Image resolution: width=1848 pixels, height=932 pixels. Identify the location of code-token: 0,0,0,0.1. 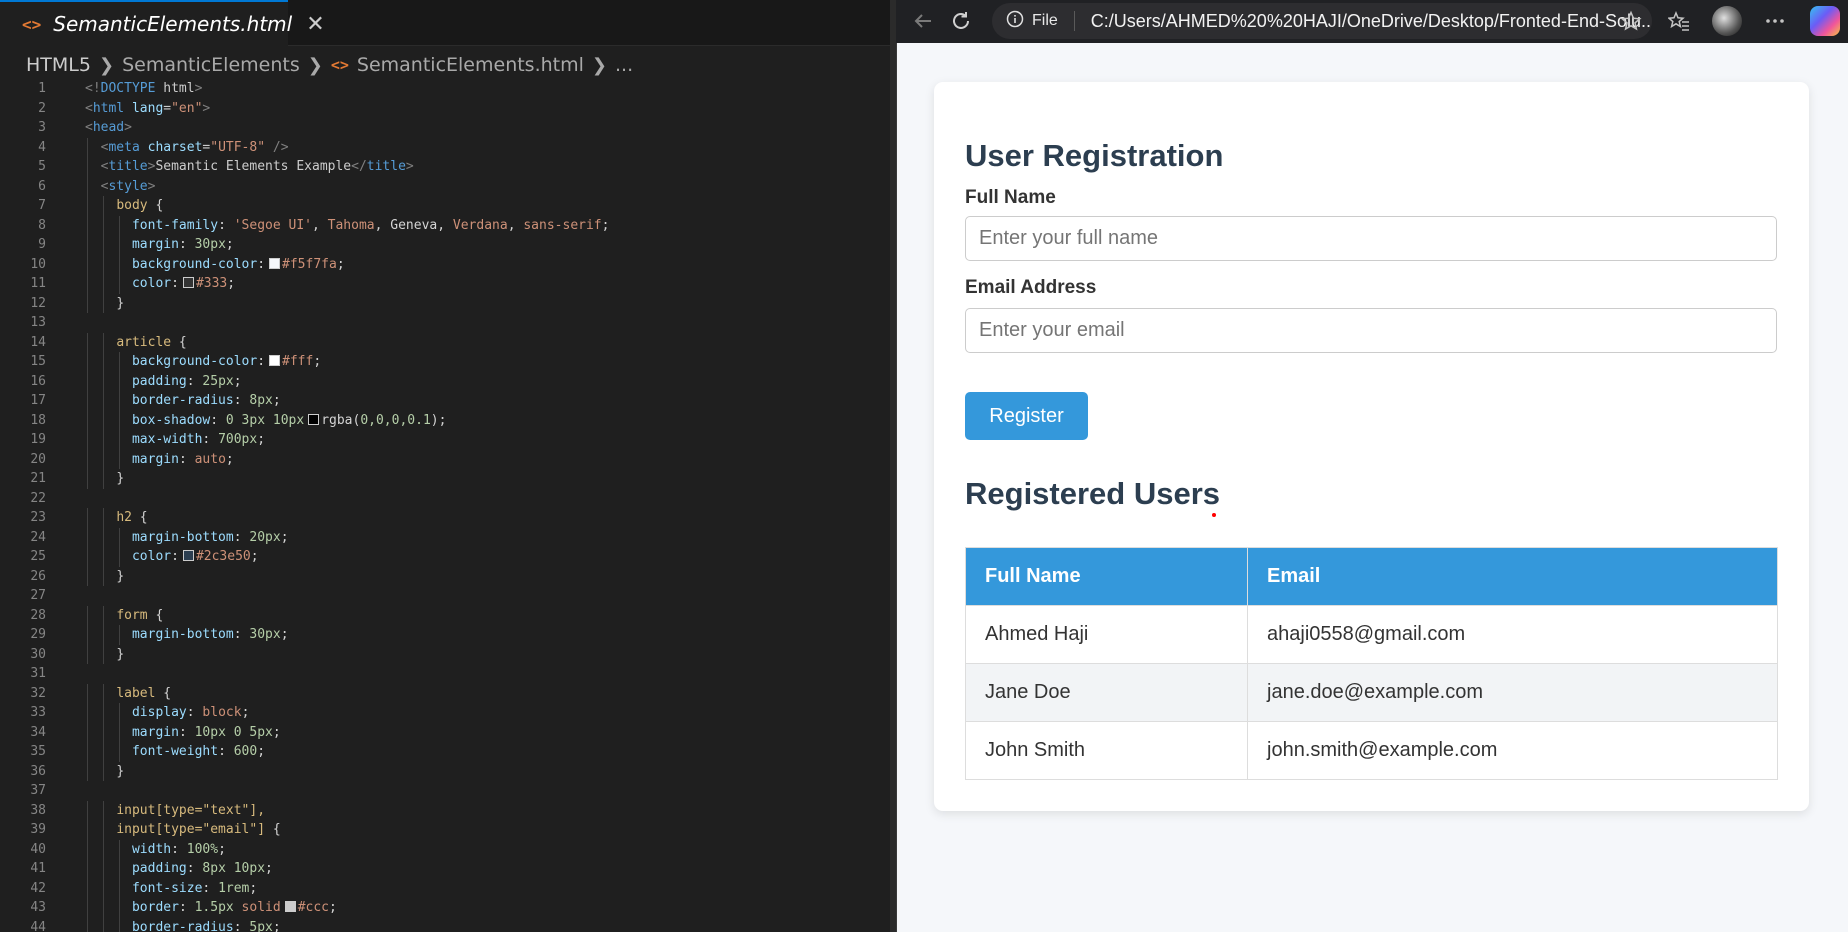
(395, 420).